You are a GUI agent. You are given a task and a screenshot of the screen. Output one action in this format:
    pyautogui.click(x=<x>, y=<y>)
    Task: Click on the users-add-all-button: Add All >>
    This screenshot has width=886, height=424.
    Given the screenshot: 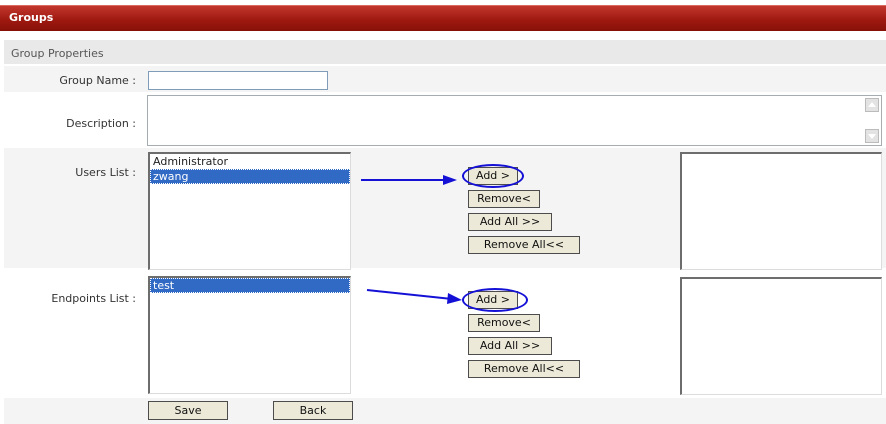 What is the action you would take?
    pyautogui.click(x=510, y=222)
    